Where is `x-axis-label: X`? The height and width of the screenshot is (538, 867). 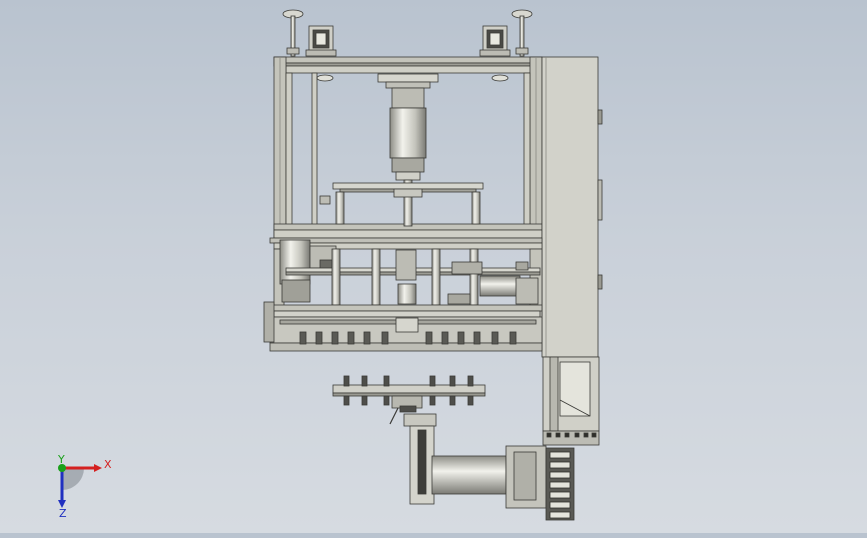
x-axis-label: X is located at coordinates (108, 464).